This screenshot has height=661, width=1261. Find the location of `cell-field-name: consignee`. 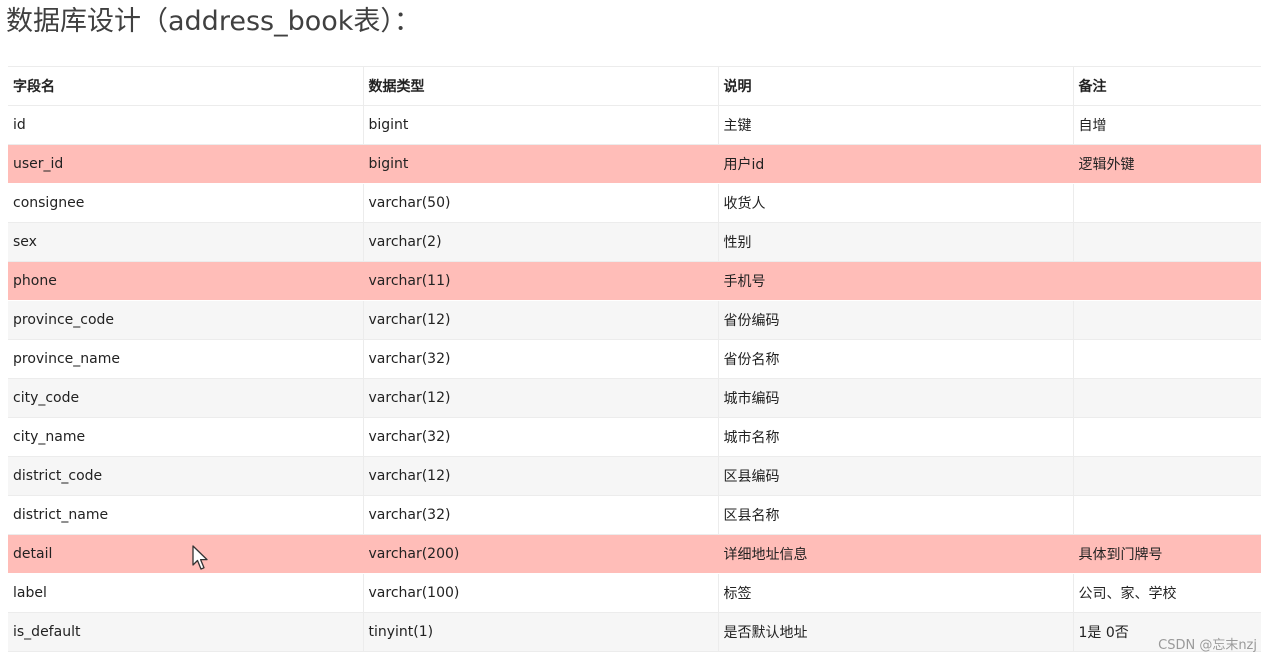

cell-field-name: consignee is located at coordinates (186, 203).